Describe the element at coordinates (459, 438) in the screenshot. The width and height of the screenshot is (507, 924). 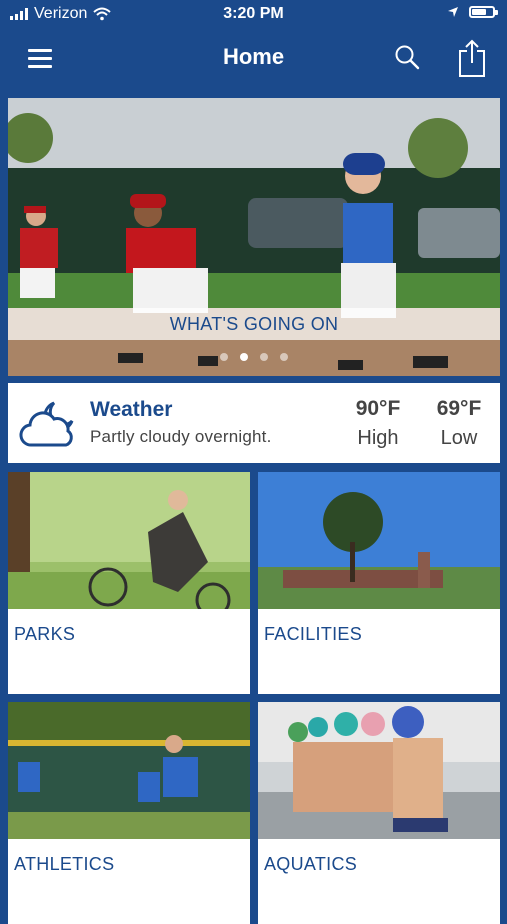
I see `low-temp-label: Low` at that location.